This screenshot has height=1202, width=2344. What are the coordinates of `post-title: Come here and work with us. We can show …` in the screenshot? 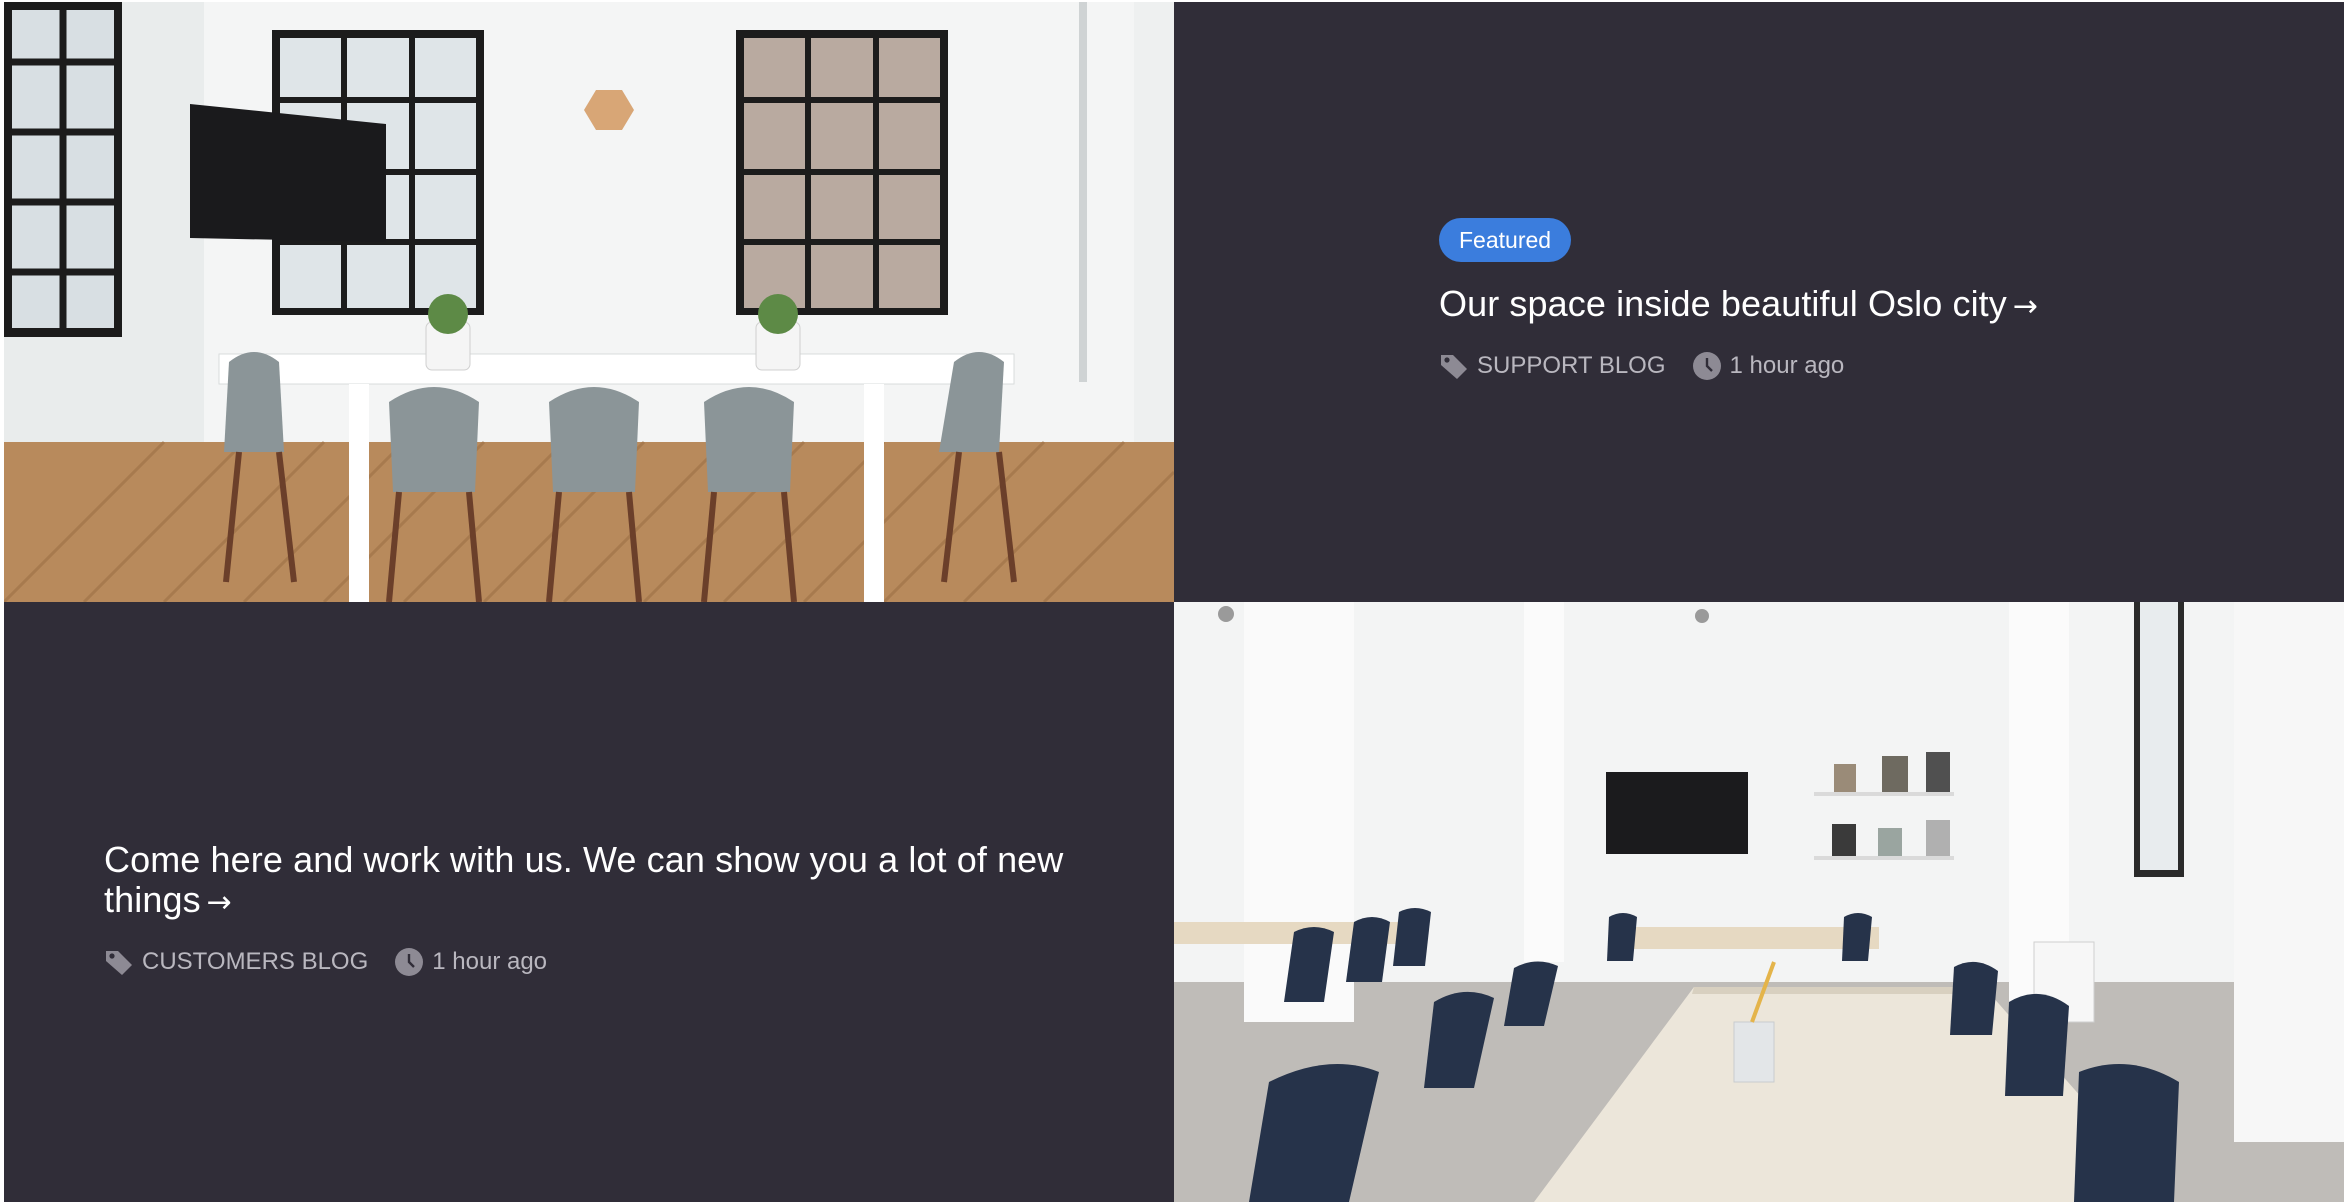 It's located at (584, 879).